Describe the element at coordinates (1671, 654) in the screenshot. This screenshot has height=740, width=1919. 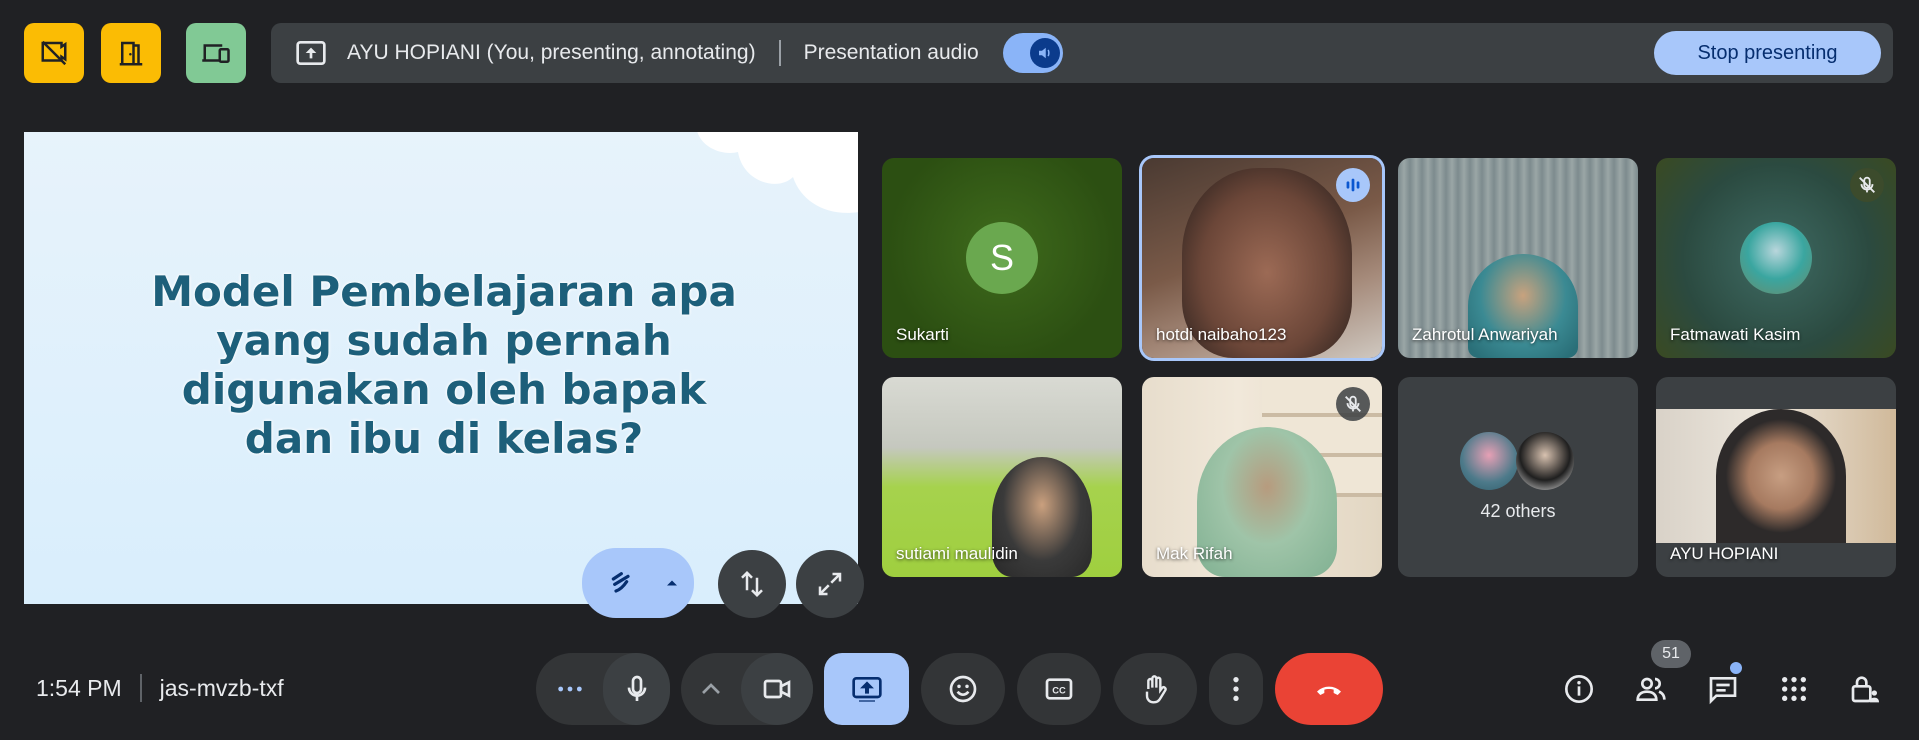
I see `participant-count-badge: 51` at that location.